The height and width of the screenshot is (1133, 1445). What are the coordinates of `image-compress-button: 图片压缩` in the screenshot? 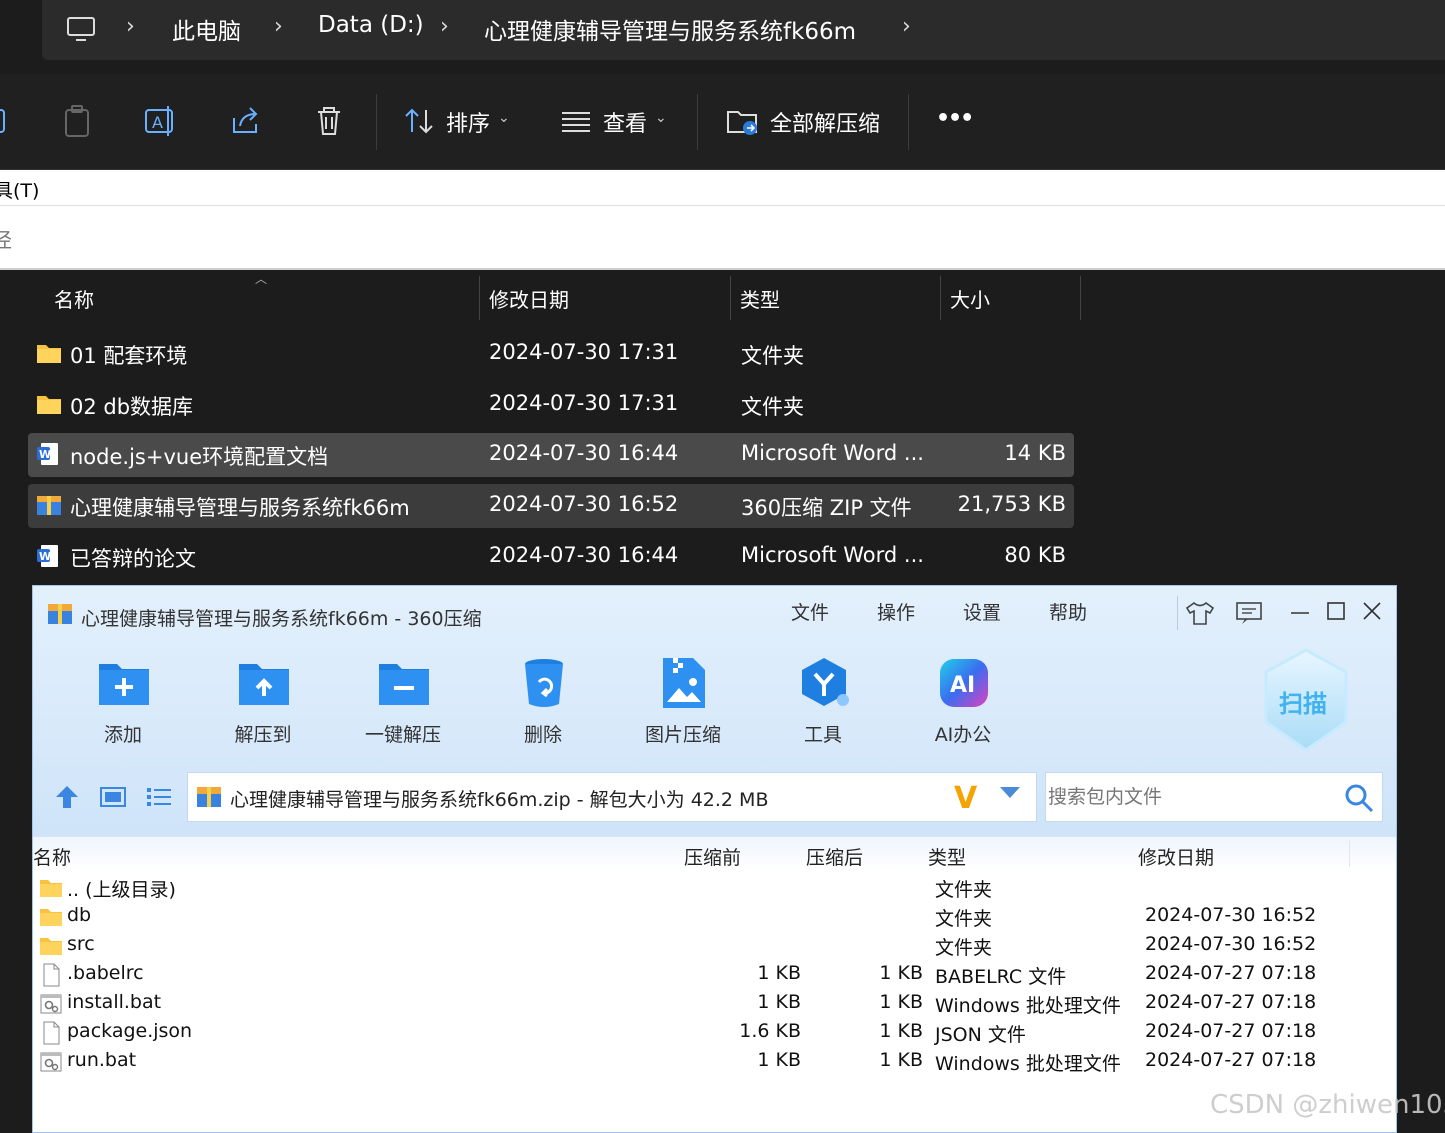 It's located at (683, 701).